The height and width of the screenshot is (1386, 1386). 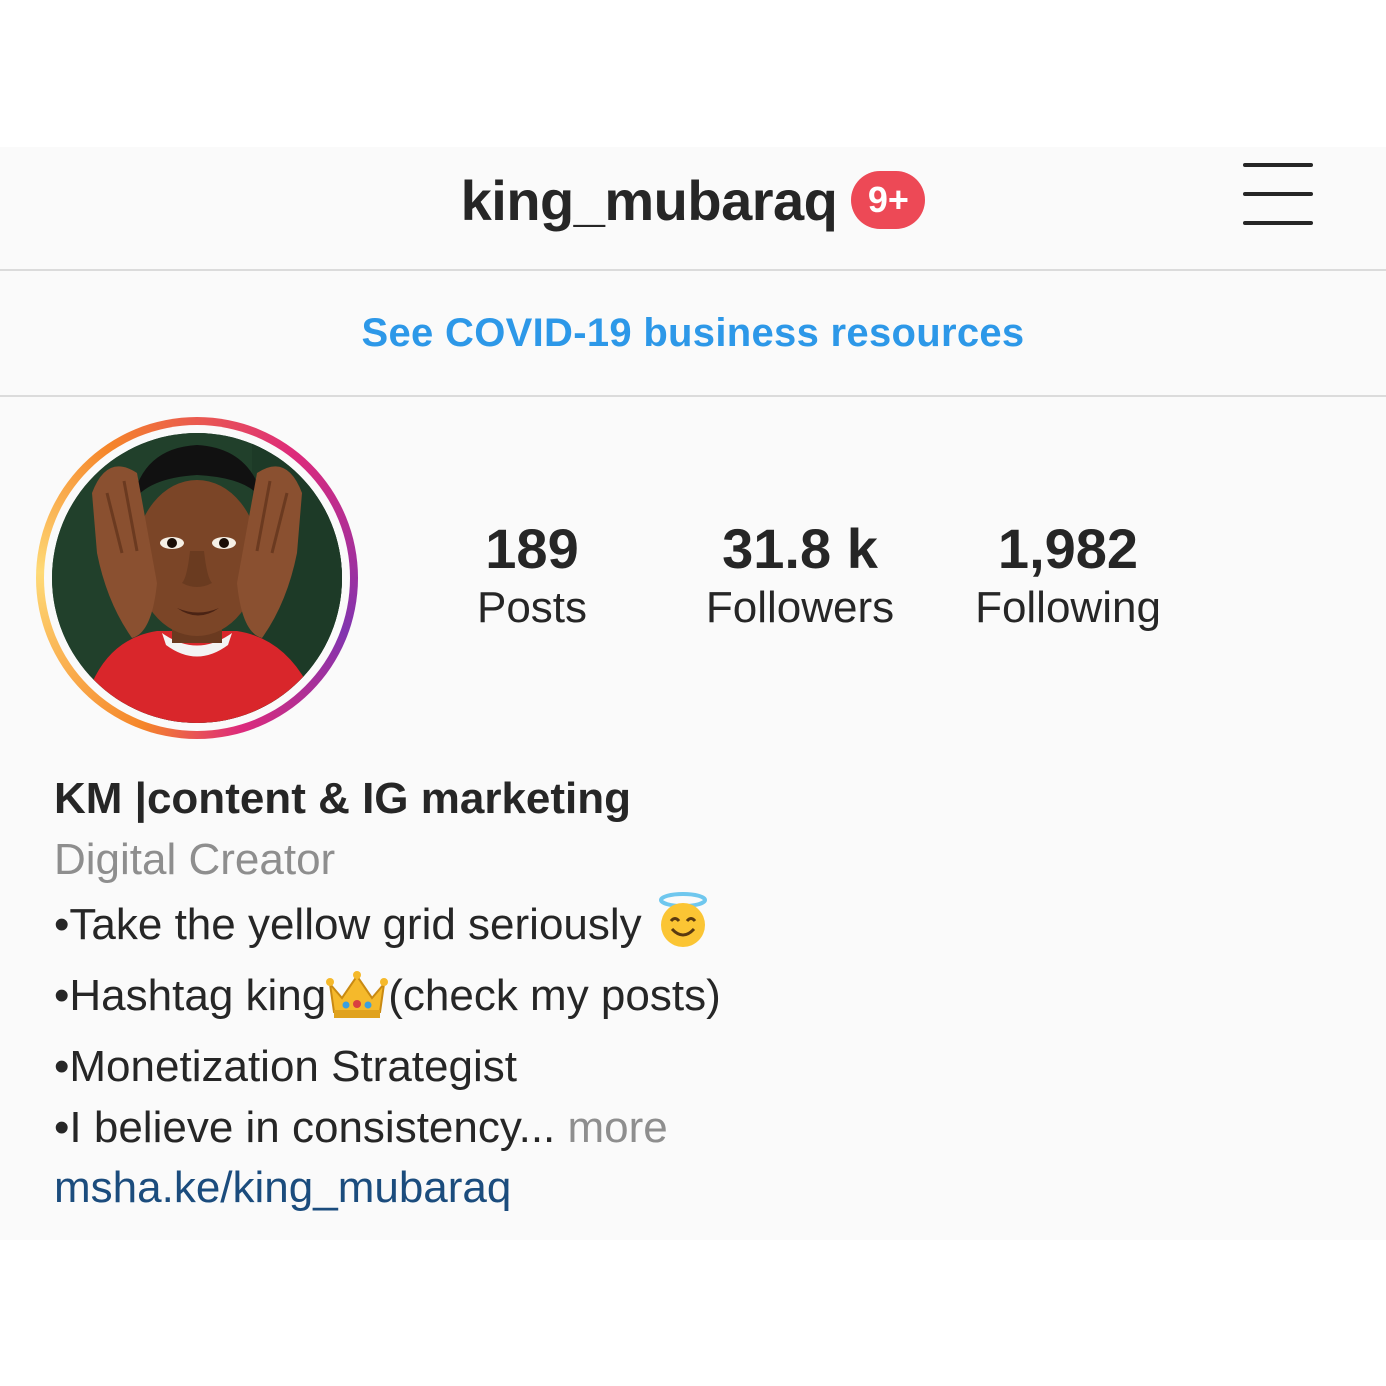 I want to click on bio-line: •I believe in consistency... more, so click(x=694, y=1127).